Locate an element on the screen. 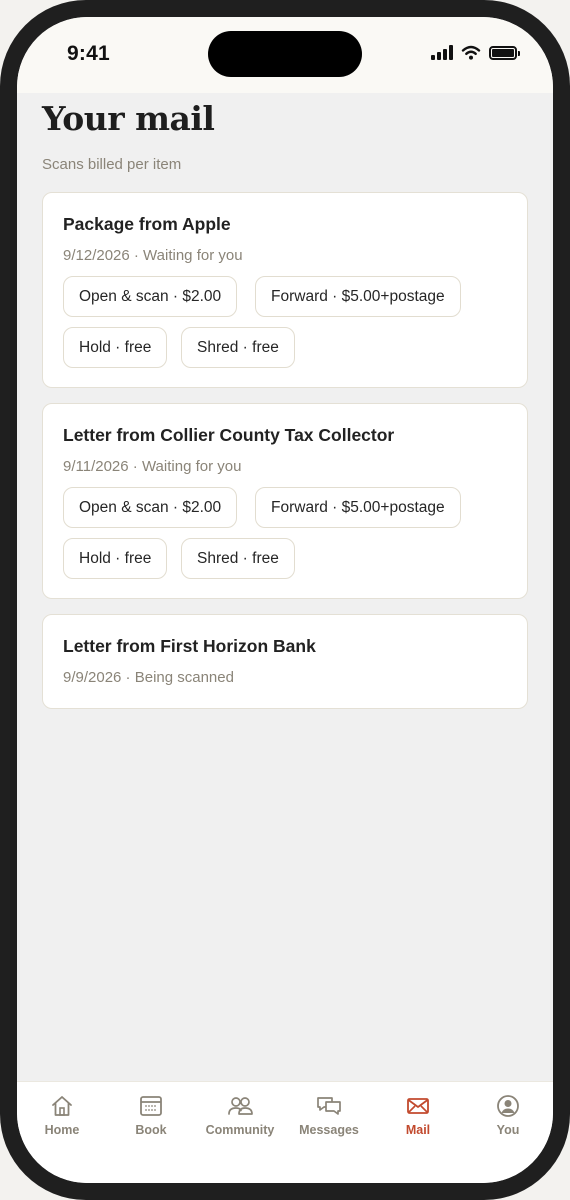 The width and height of the screenshot is (570, 1200). status-time: 9:41 is located at coordinates (88, 53).